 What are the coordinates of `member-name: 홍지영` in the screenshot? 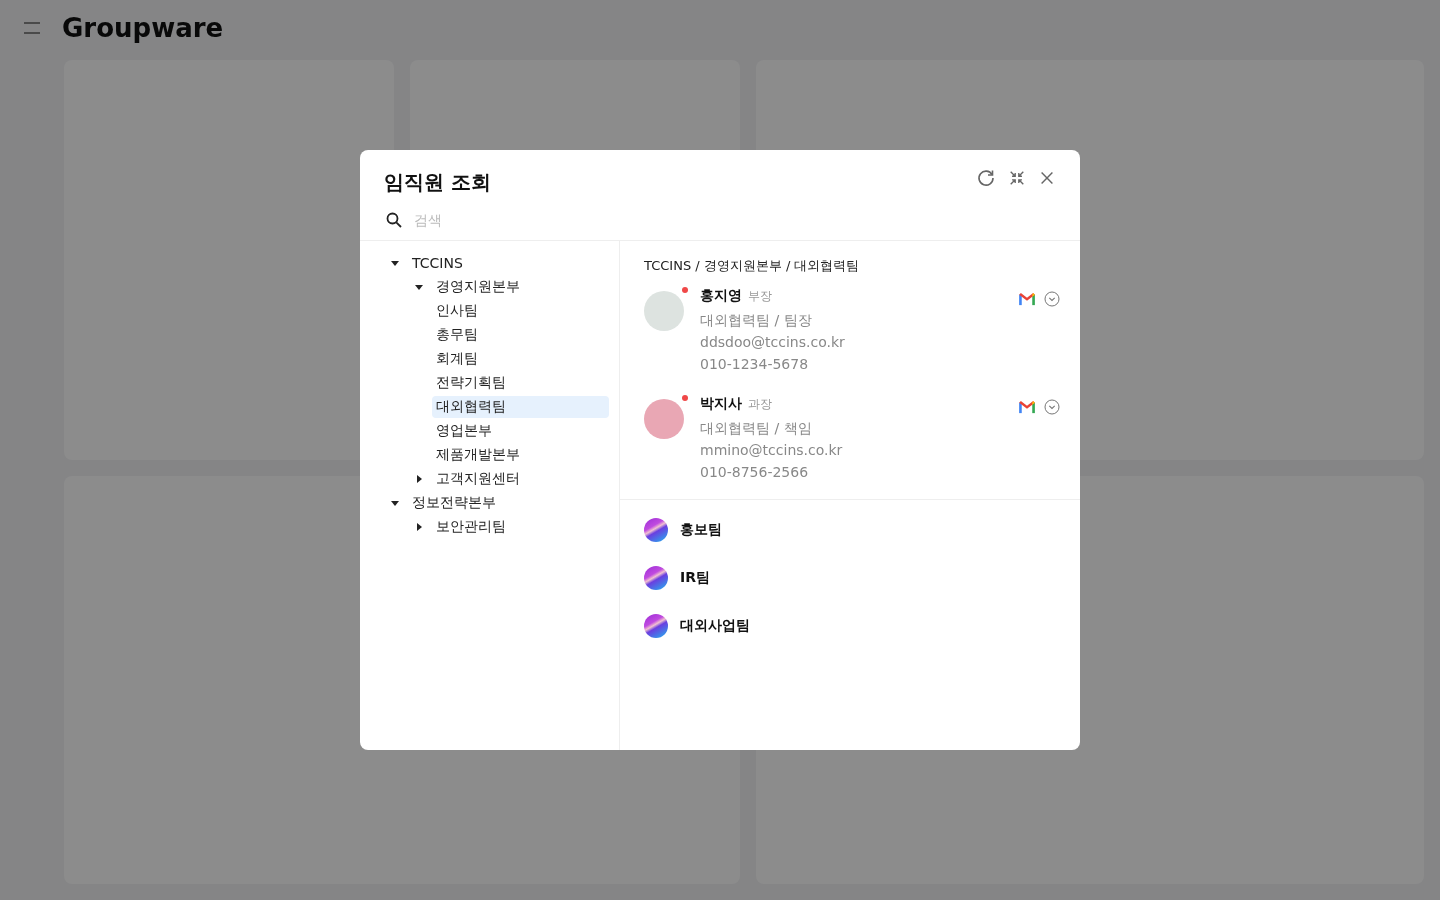 It's located at (721, 296).